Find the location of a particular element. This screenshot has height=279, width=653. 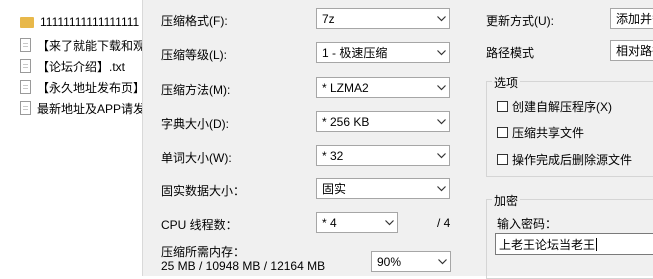

cpu-threads-label: CPU 线程数： is located at coordinates (199, 225).